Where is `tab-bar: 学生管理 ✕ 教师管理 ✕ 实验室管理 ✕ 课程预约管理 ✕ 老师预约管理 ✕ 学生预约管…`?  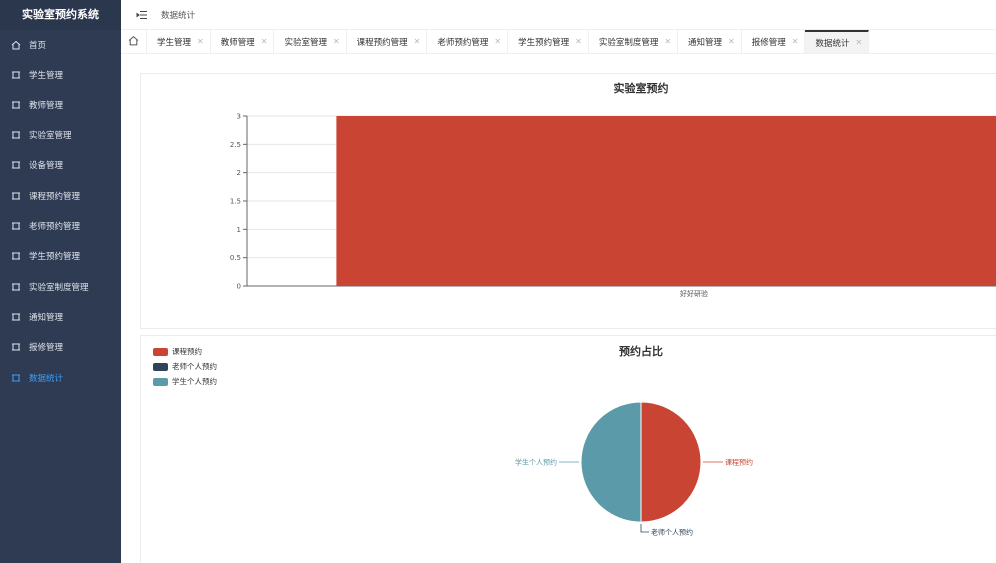
tab-bar: 学生管理 ✕ 教师管理 ✕ 实验室管理 ✕ 课程预约管理 ✕ 老师预约管理 ✕ 学生预约管… is located at coordinates (558, 42).